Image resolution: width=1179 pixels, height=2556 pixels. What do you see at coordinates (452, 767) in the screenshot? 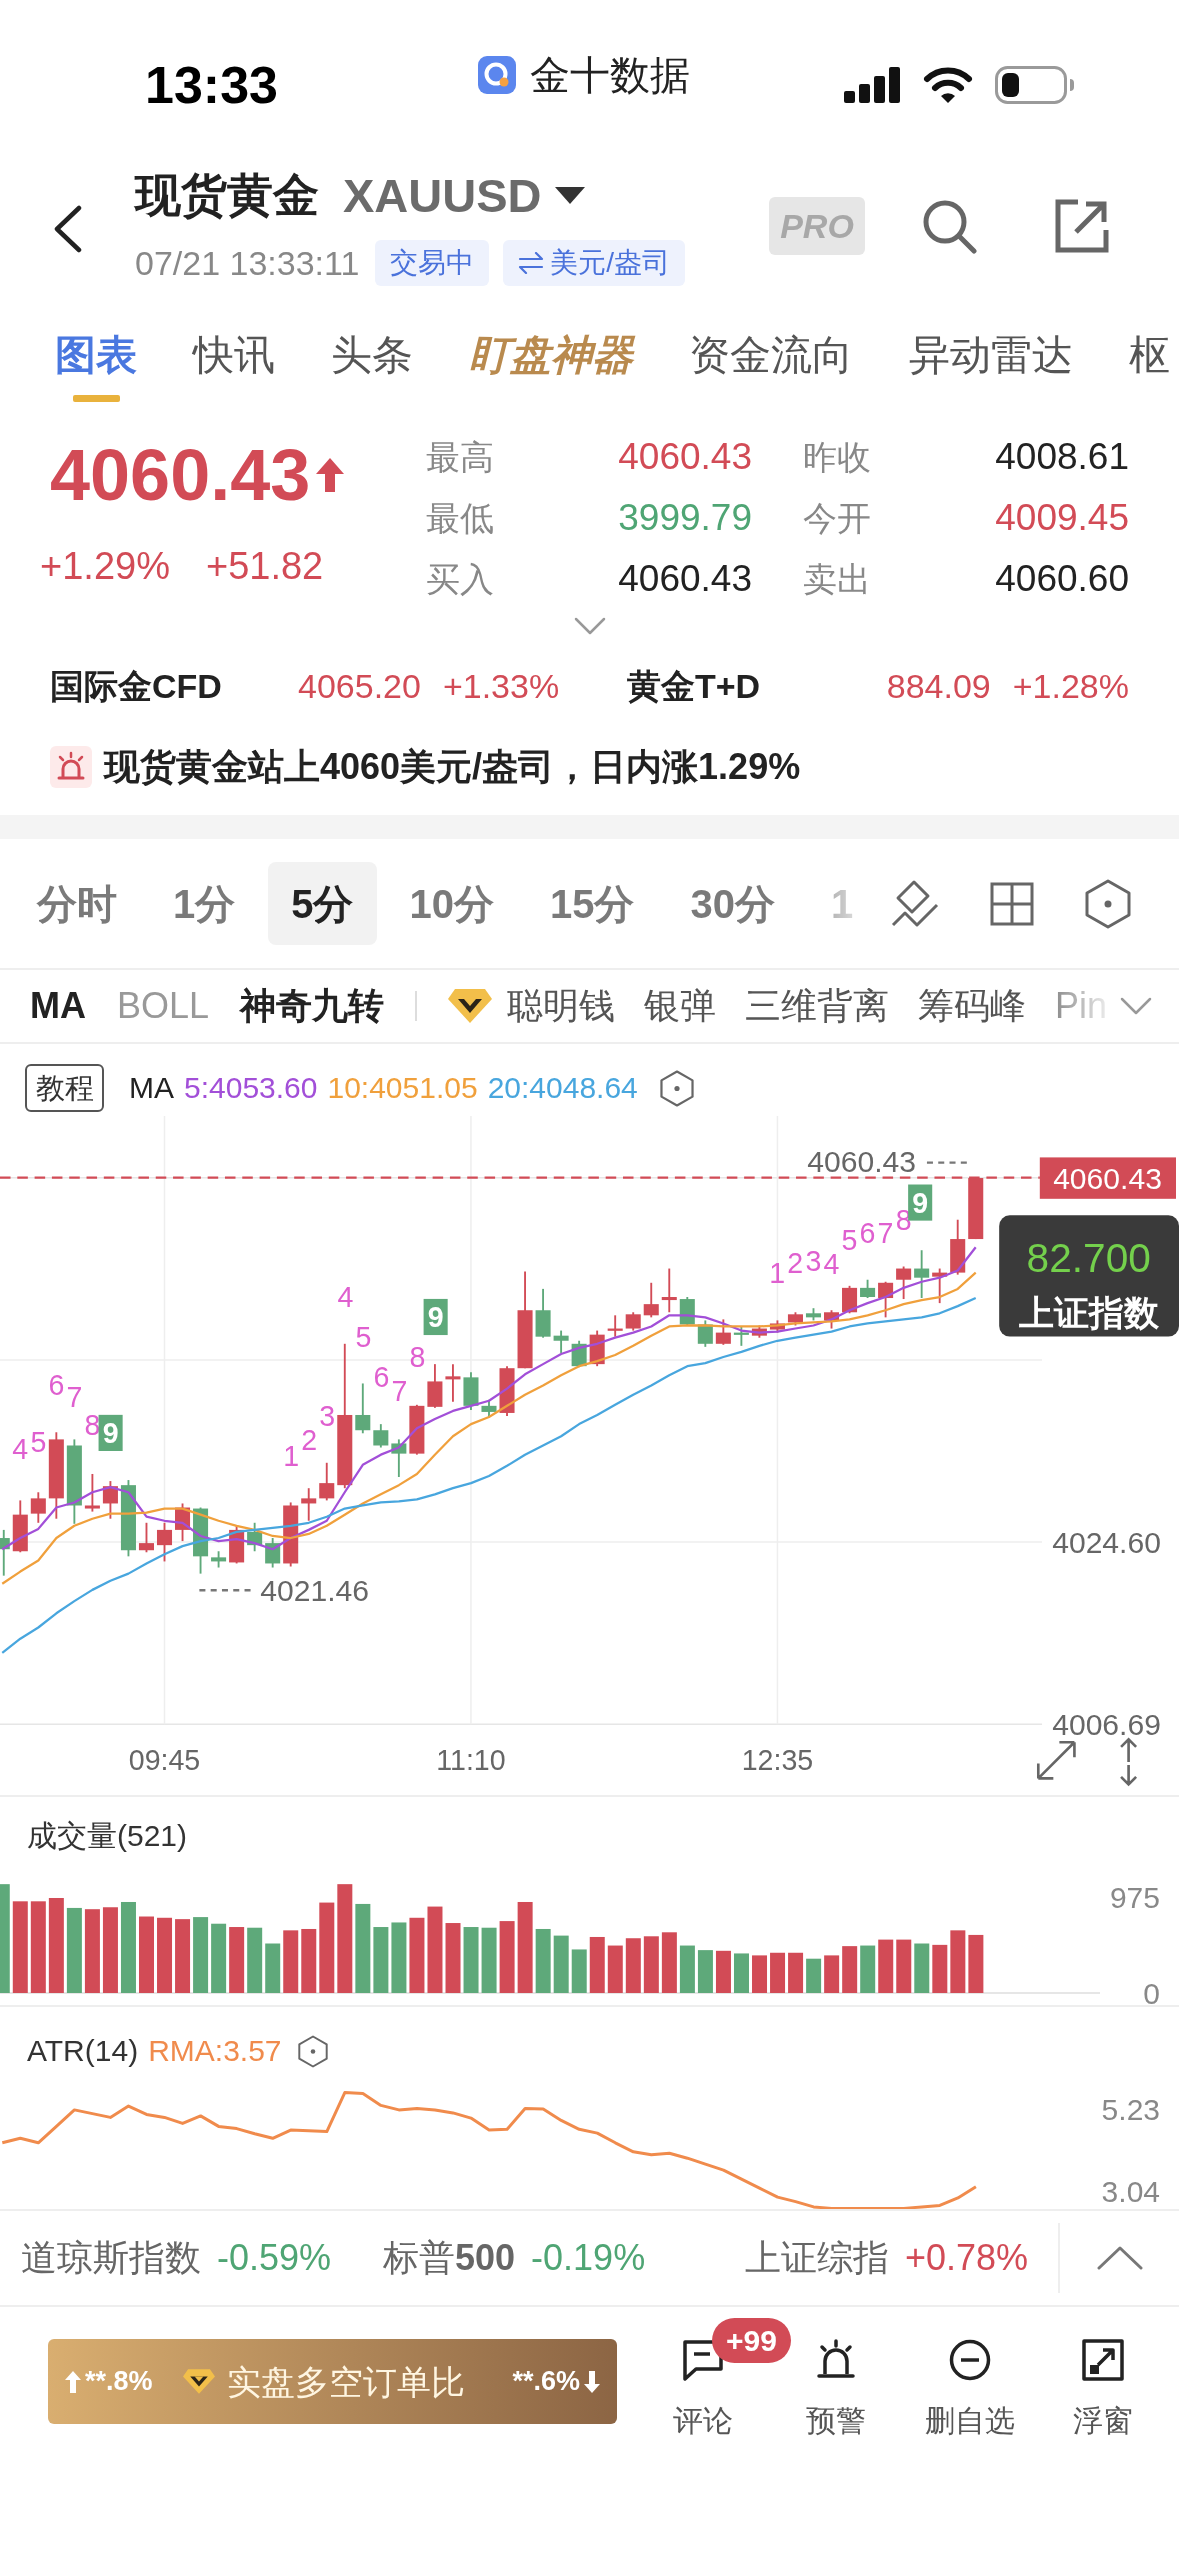
I see `alert-text: 现货黄金站上4060美元/盎司，日内涨1.29%` at bounding box center [452, 767].